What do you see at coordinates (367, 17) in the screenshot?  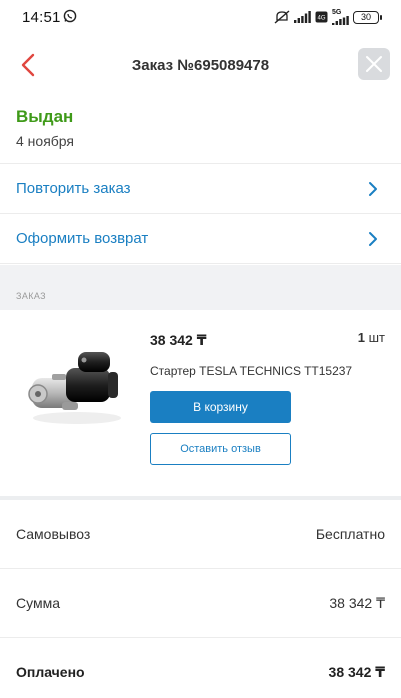 I see `battery-icon: 30` at bounding box center [367, 17].